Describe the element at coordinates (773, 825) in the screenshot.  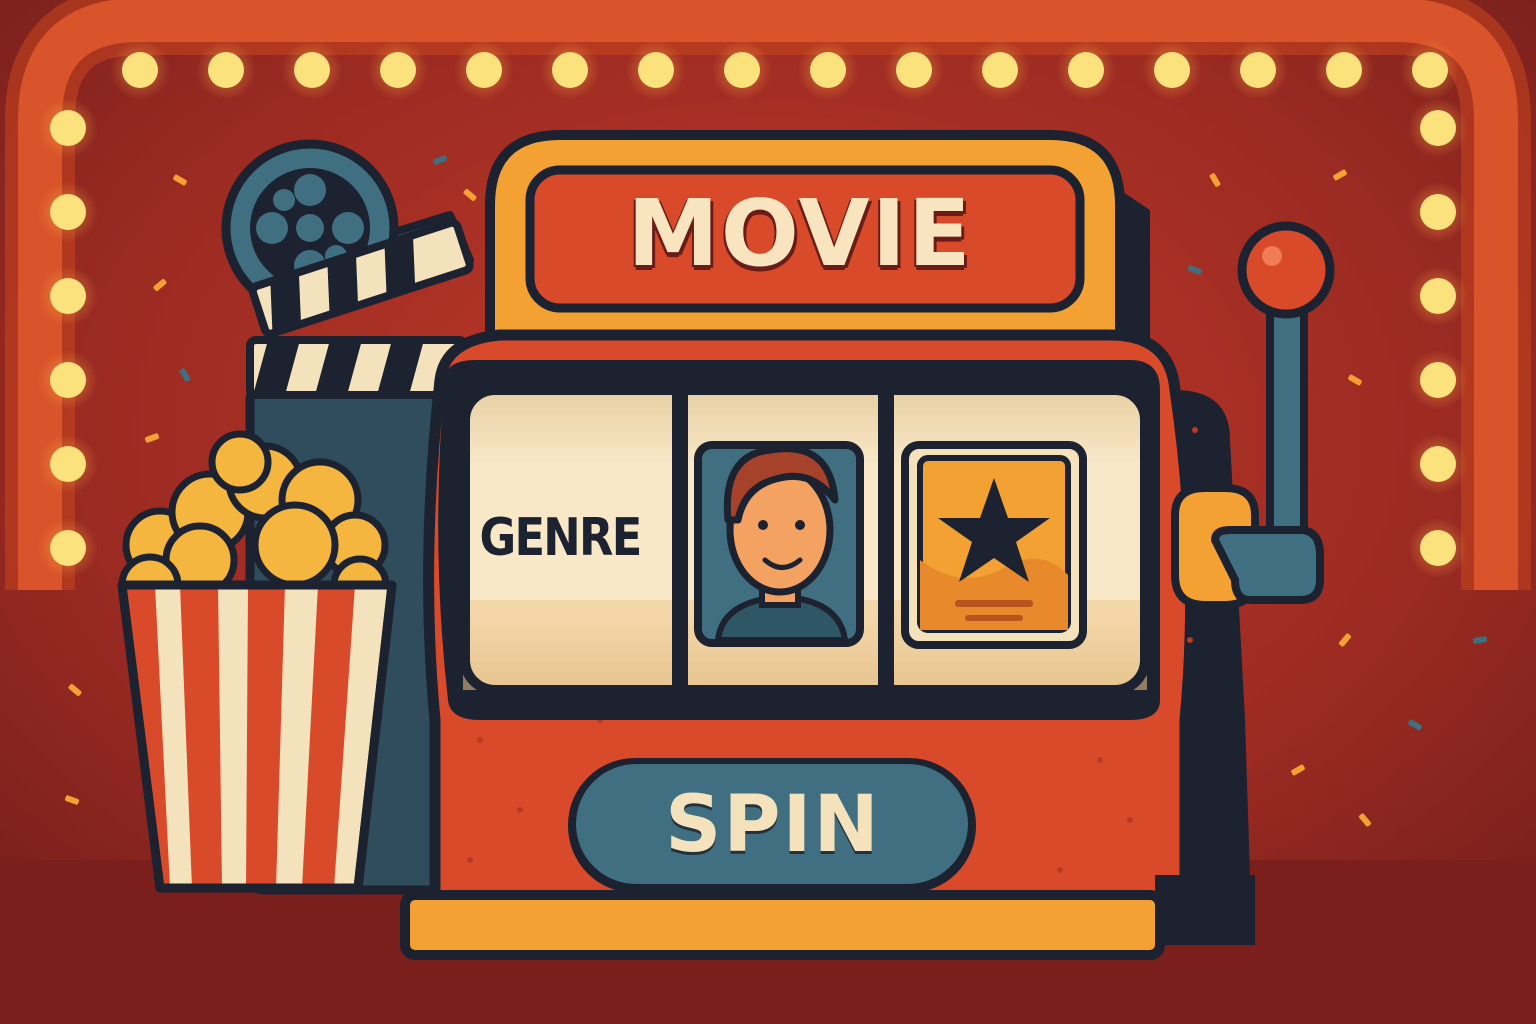
I see `spin-button: SPIN` at that location.